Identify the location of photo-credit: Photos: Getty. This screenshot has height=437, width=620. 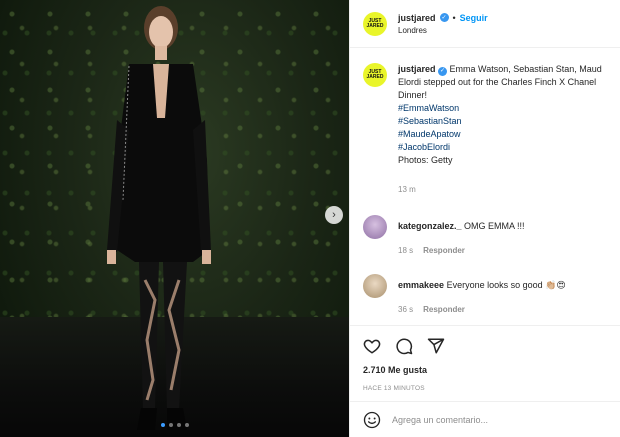
(425, 160).